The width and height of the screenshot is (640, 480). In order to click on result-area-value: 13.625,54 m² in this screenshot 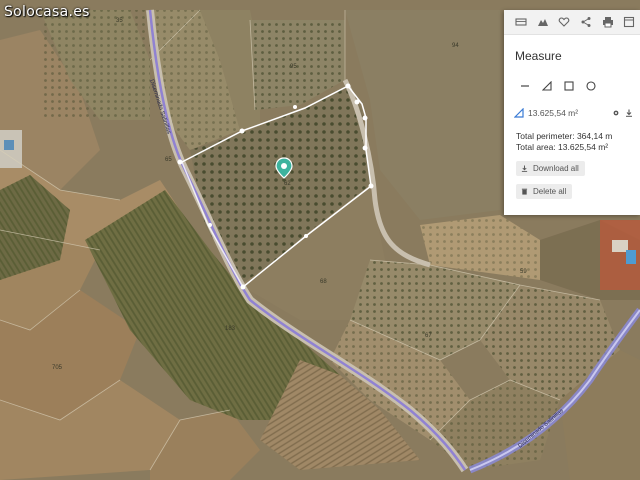, I will do `click(553, 113)`.